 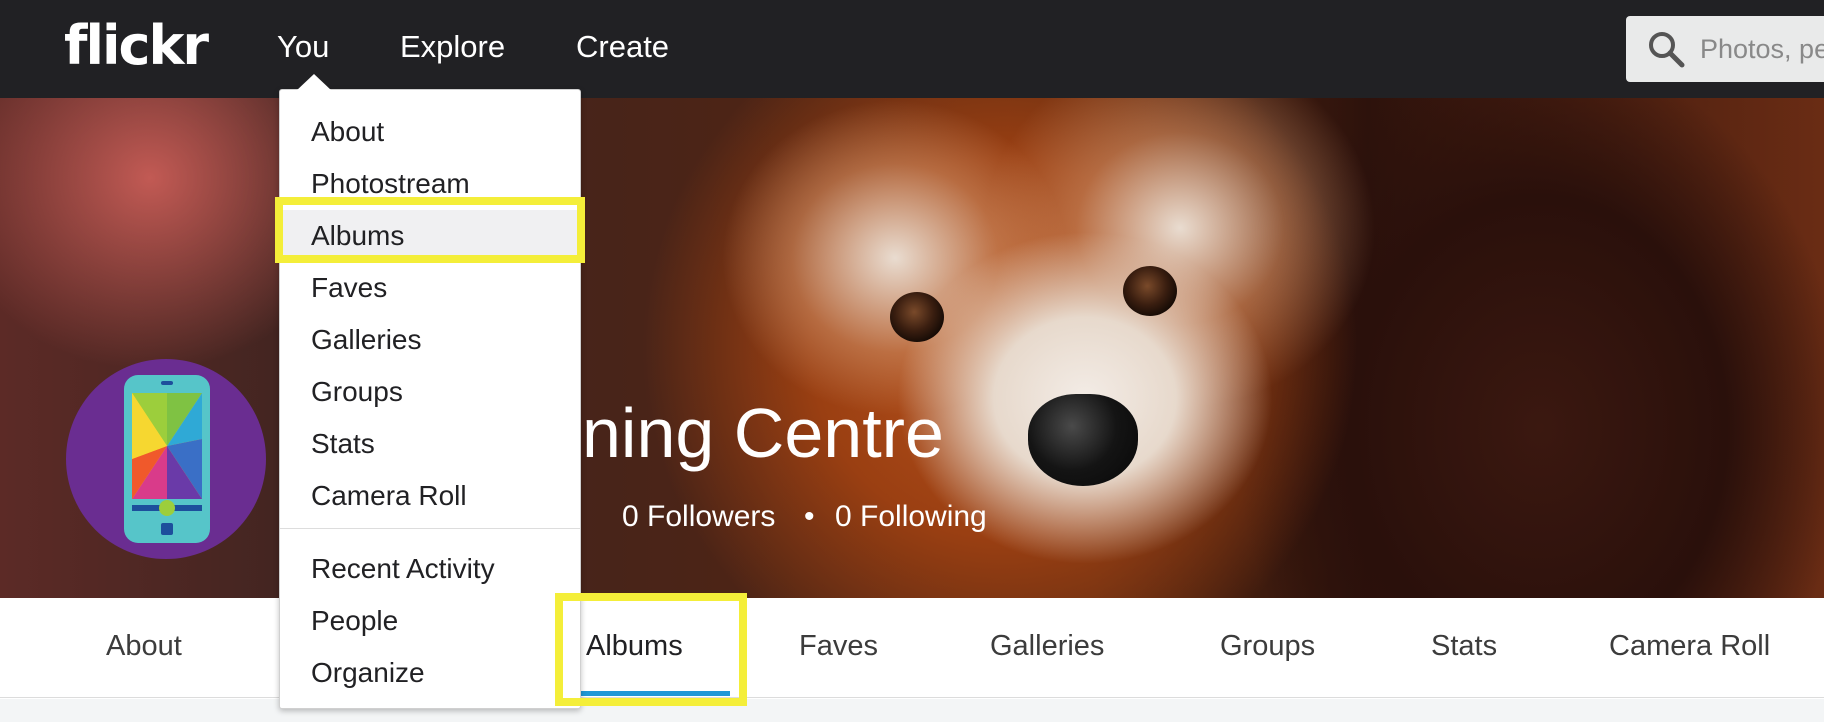 What do you see at coordinates (911, 517) in the screenshot?
I see `following-count: 0 Following` at bounding box center [911, 517].